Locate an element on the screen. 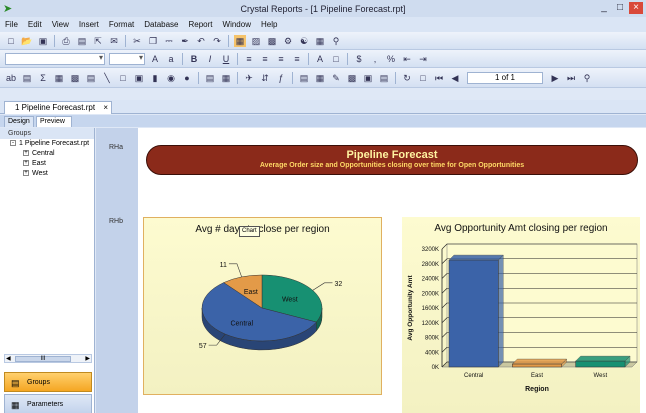 Image resolution: width=646 pixels, height=413 pixels. line-icon: ╲ is located at coordinates (107, 78).